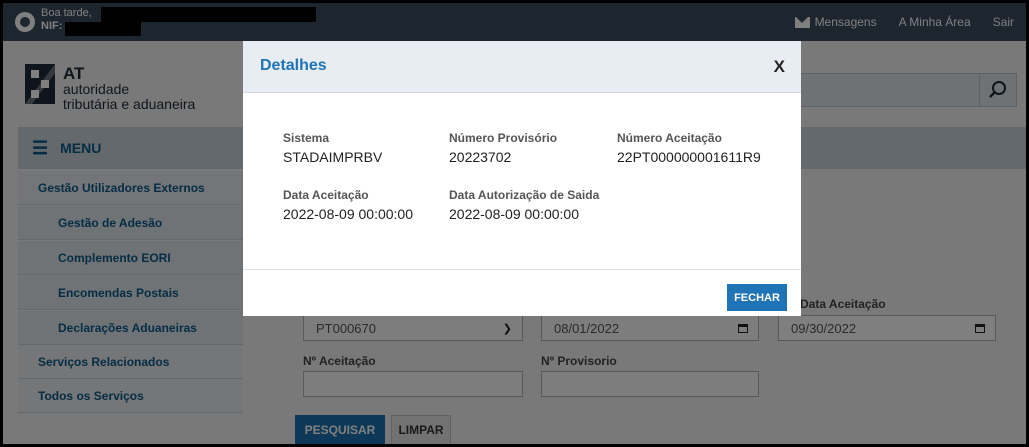  Describe the element at coordinates (757, 297) in the screenshot. I see `close-button: FECHAR` at that location.